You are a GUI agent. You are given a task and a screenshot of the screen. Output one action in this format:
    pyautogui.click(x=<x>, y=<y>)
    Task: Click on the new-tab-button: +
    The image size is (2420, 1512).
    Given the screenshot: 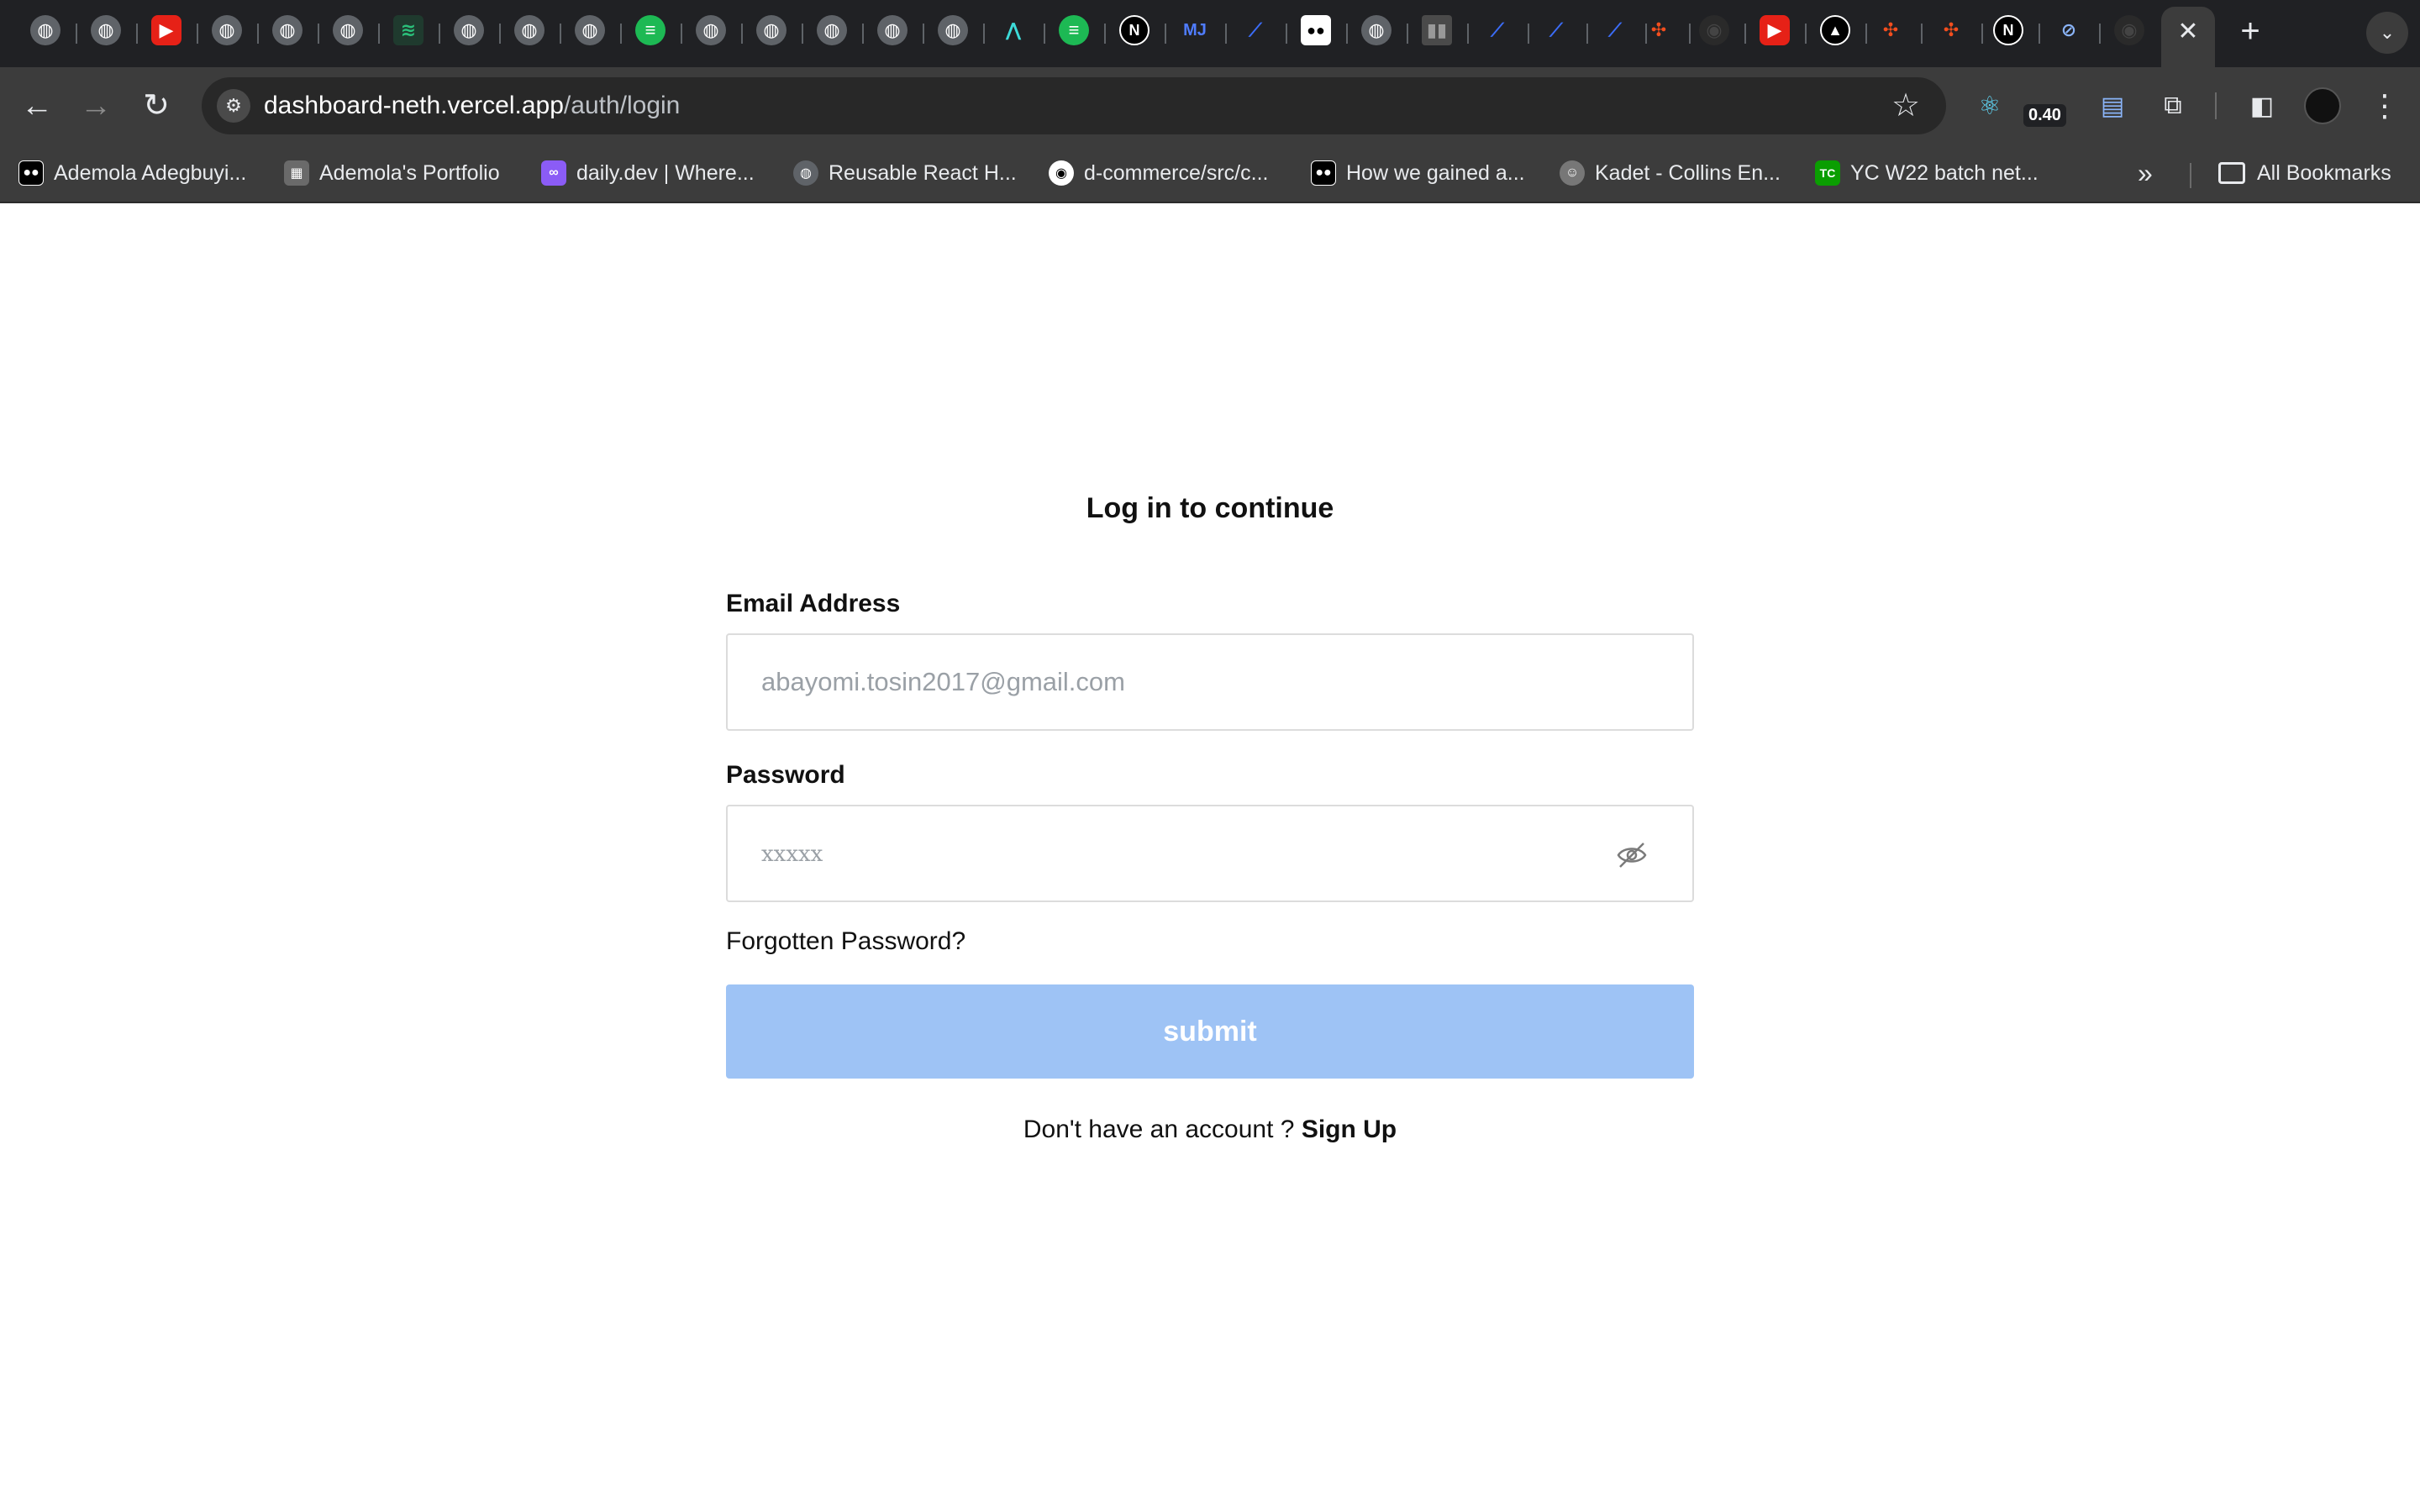 What is the action you would take?
    pyautogui.click(x=2250, y=31)
    